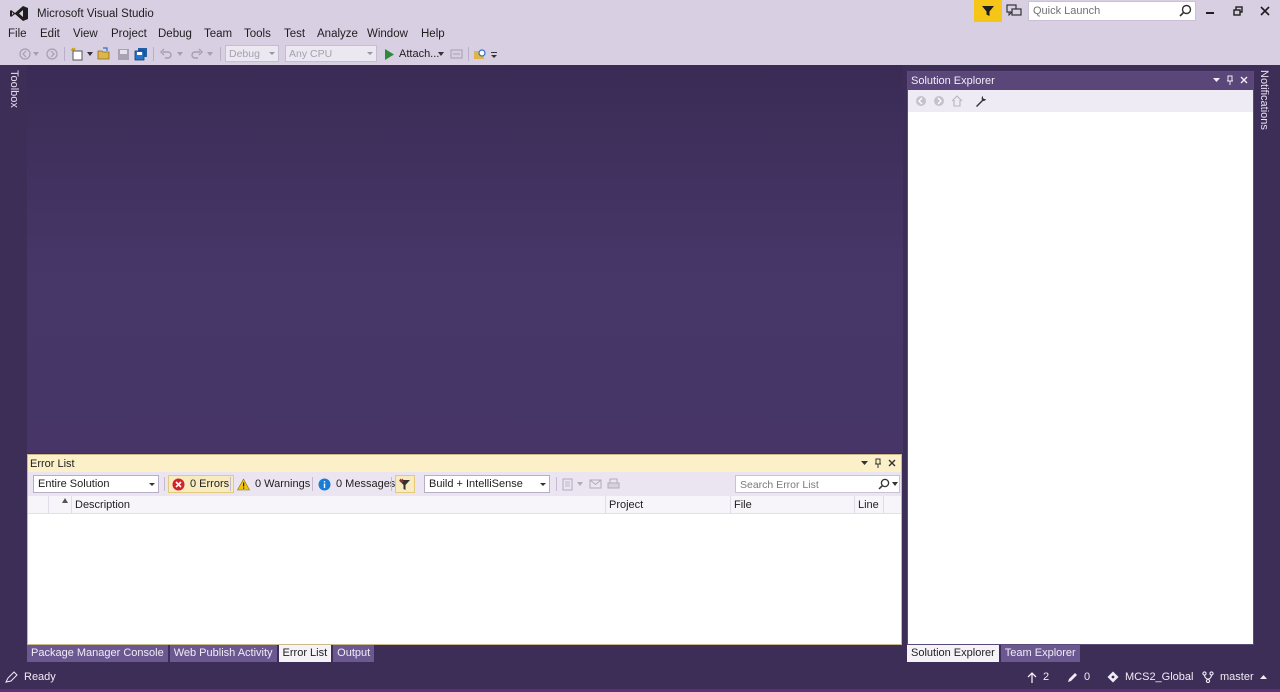  I want to click on error-list-title: Error List, so click(52, 464).